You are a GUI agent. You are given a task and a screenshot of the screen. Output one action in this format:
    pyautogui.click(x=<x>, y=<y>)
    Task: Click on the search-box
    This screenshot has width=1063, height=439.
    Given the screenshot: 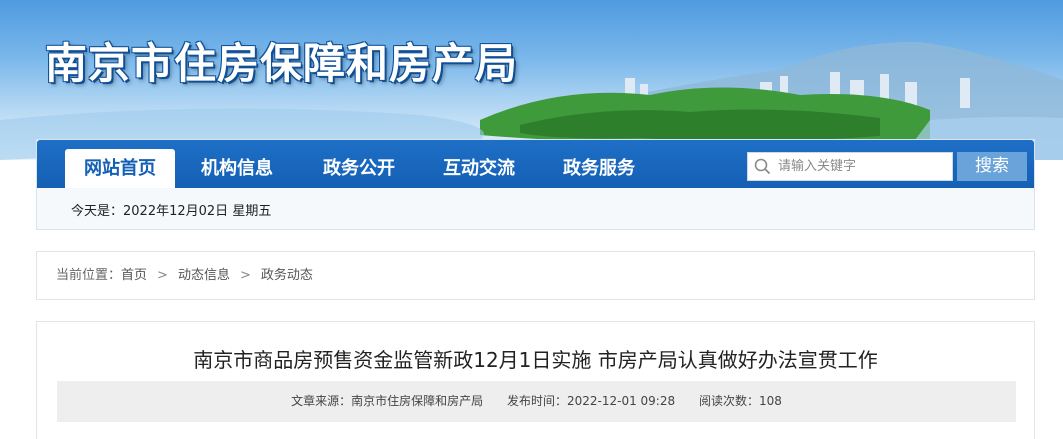 What is the action you would take?
    pyautogui.click(x=850, y=166)
    